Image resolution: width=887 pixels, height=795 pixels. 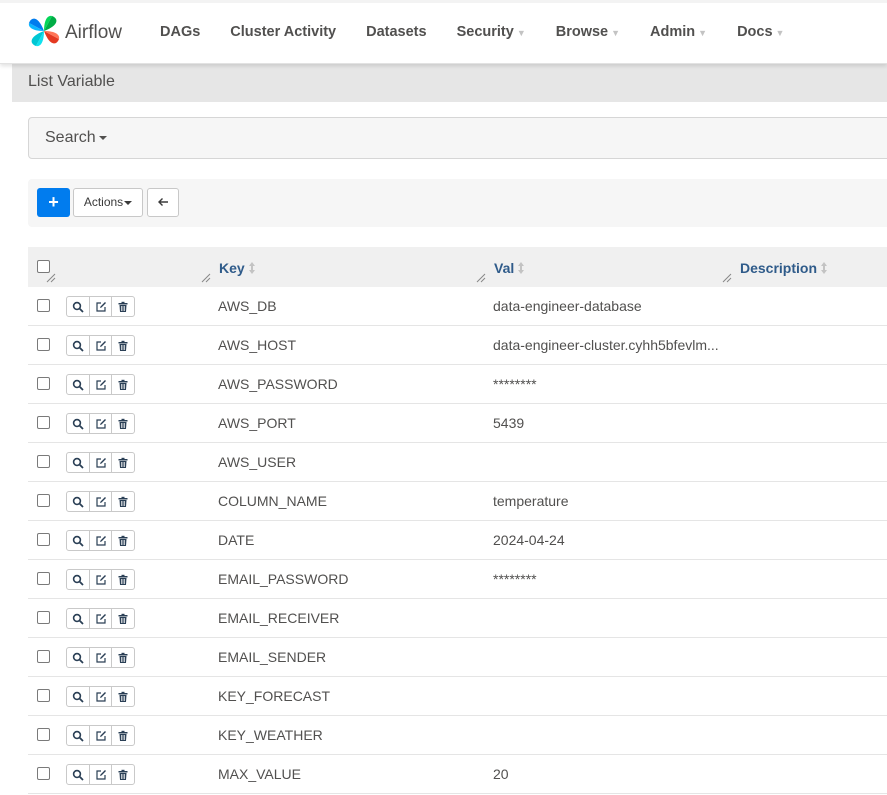 What do you see at coordinates (760, 32) in the screenshot?
I see `nav-item-docs: Docs ▼` at bounding box center [760, 32].